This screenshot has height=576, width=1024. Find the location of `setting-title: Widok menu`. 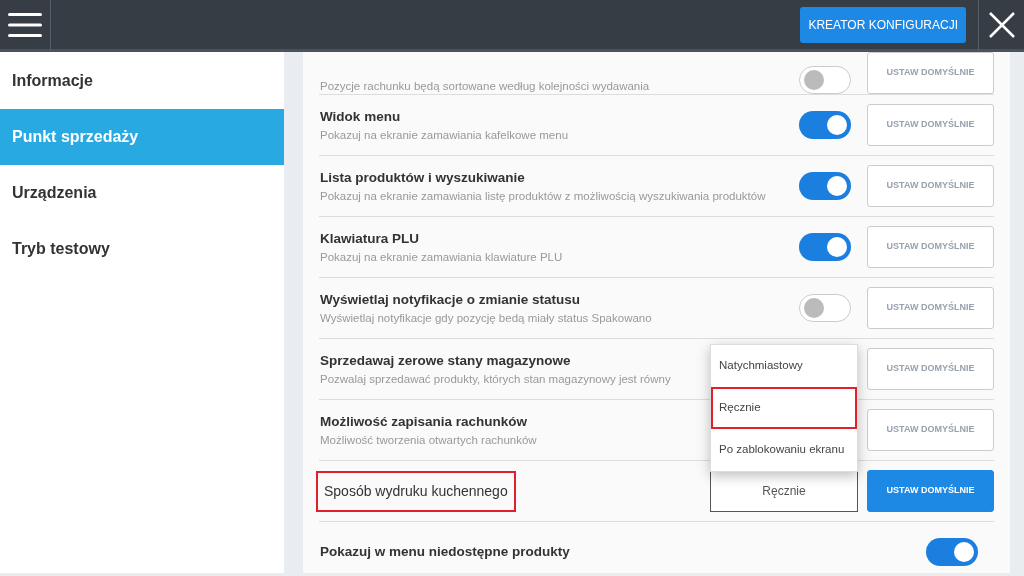

setting-title: Widok menu is located at coordinates (360, 117).